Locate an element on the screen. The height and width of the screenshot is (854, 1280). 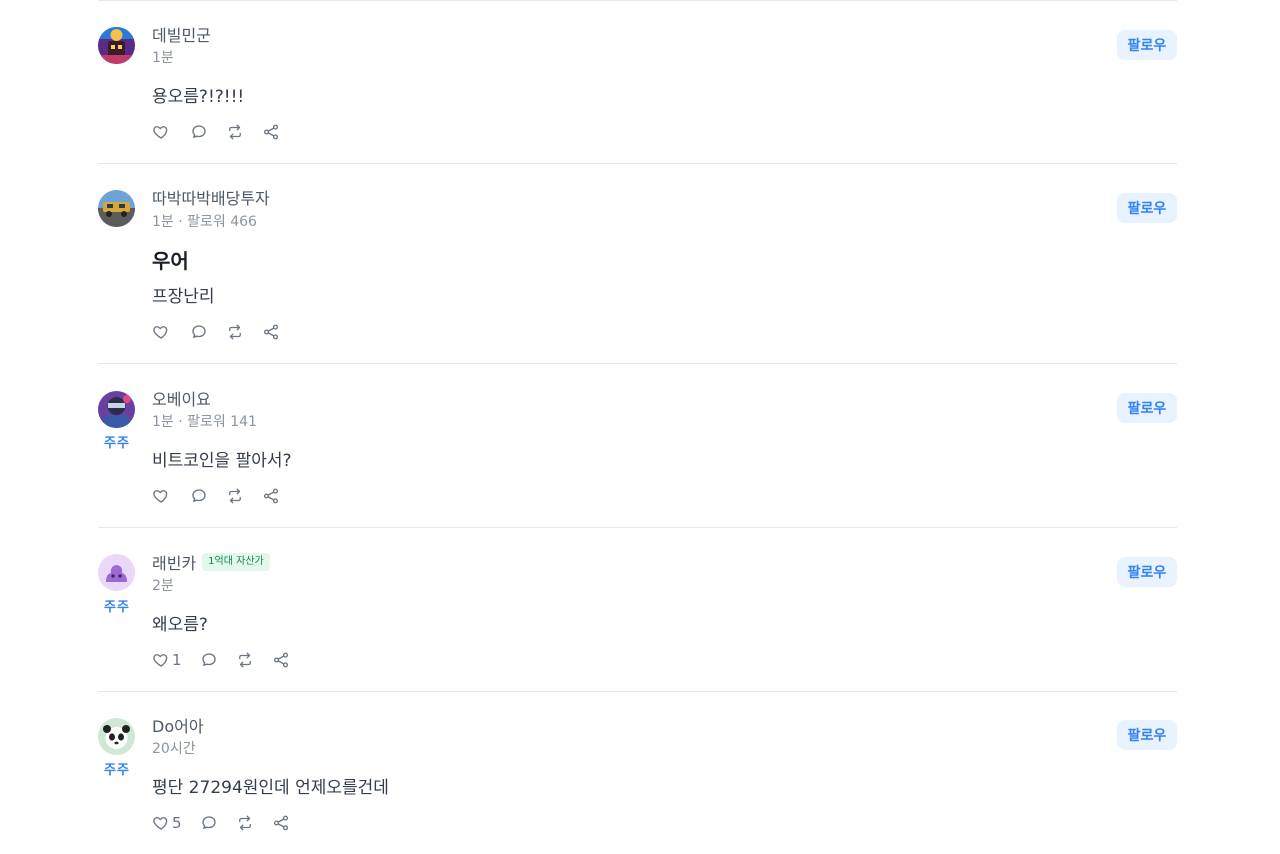
like-count: 5 is located at coordinates (177, 823).